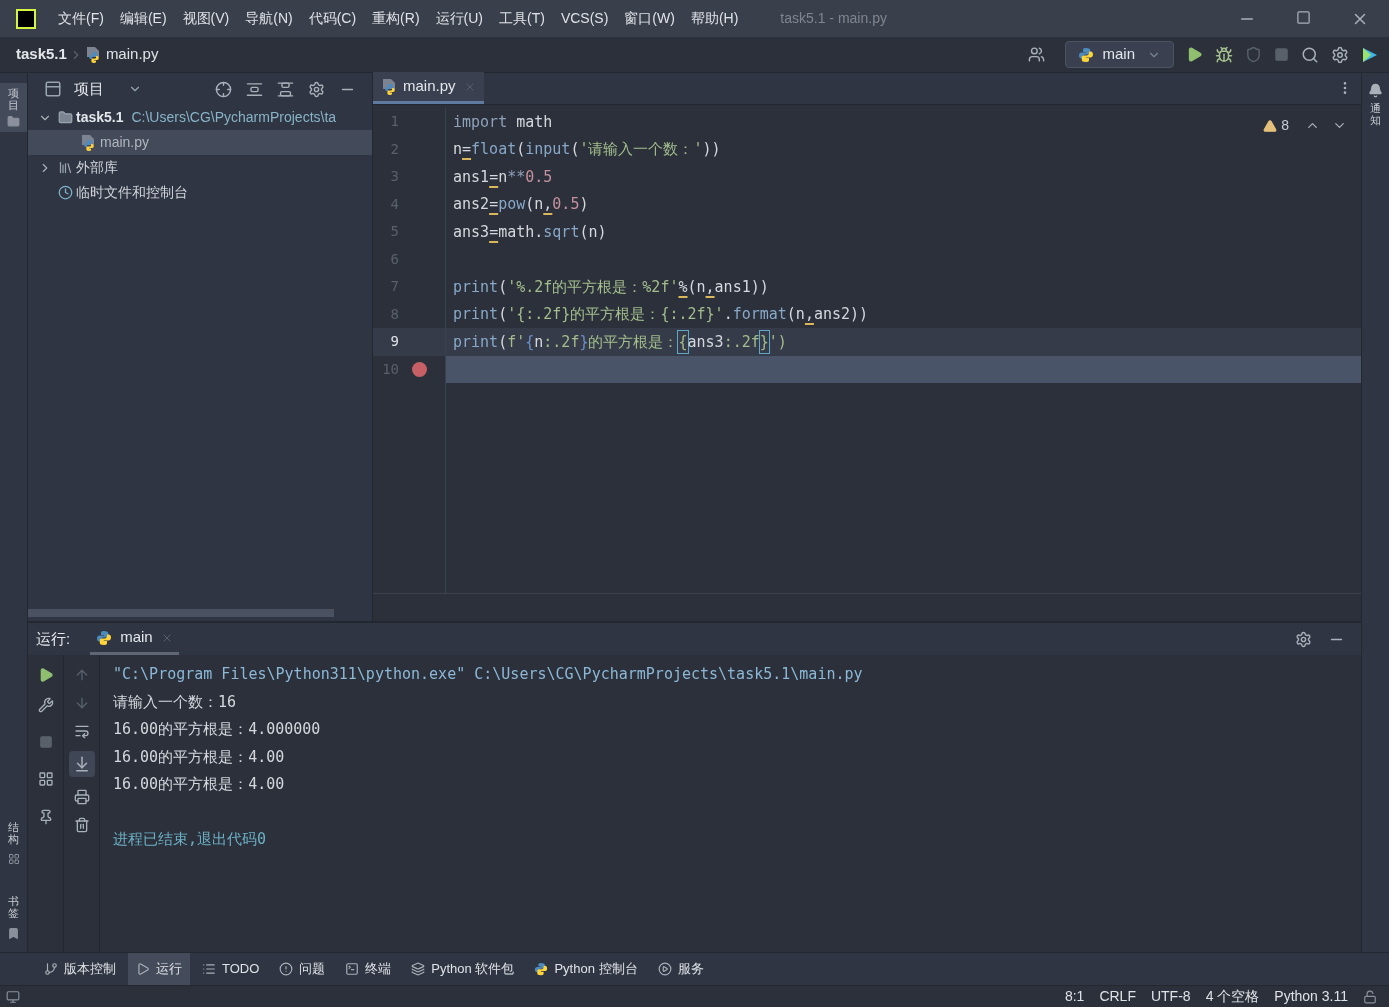 This screenshot has height=1007, width=1389. Describe the element at coordinates (1194, 54) in the screenshot. I see `run-icon` at that location.